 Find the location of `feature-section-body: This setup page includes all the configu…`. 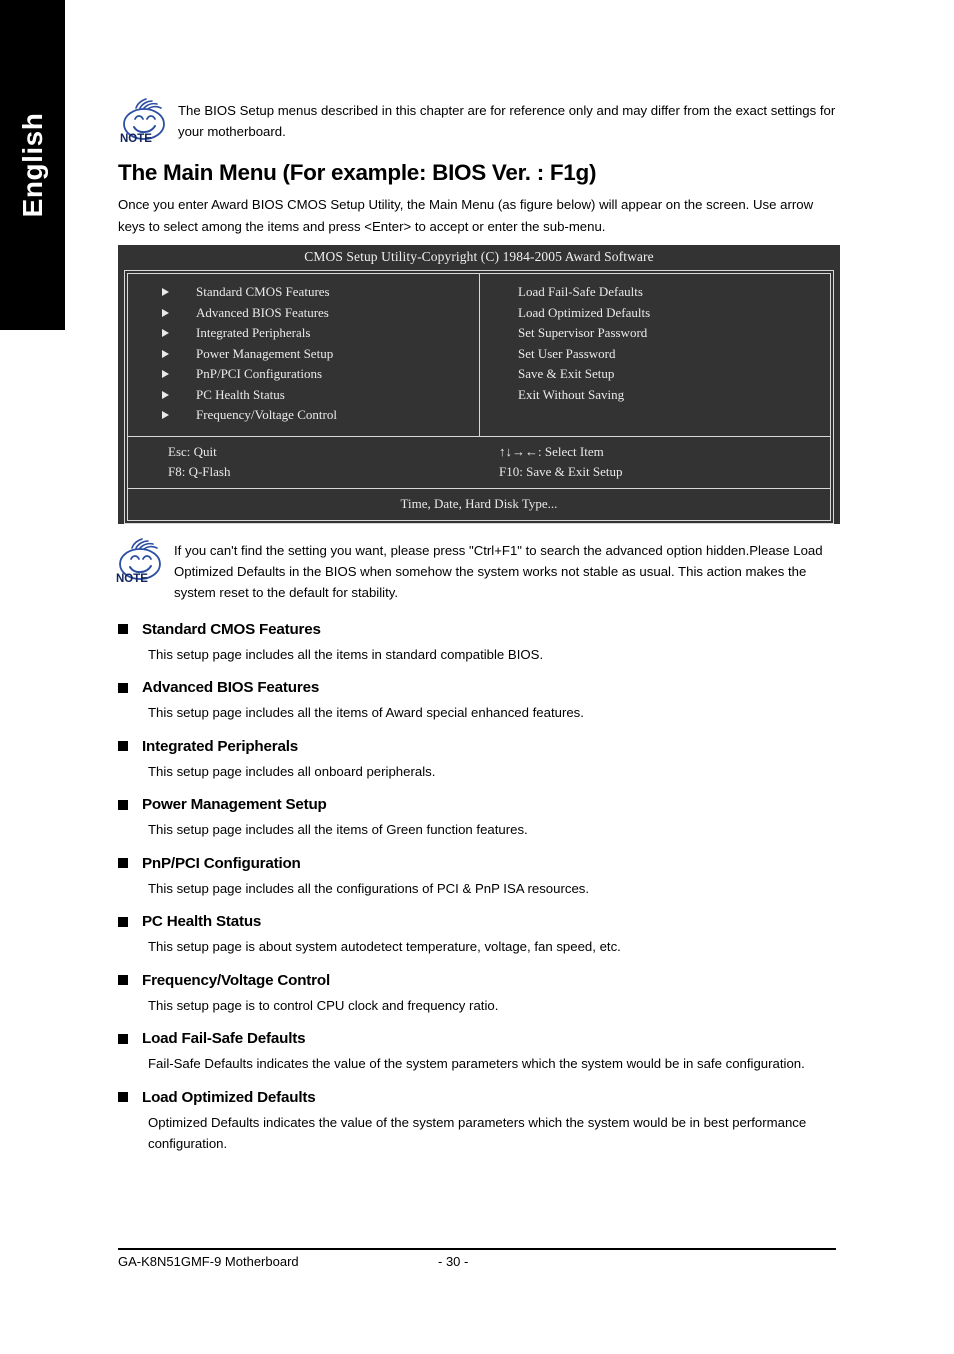

feature-section-body: This setup page includes all the configu… is located at coordinates (369, 888).